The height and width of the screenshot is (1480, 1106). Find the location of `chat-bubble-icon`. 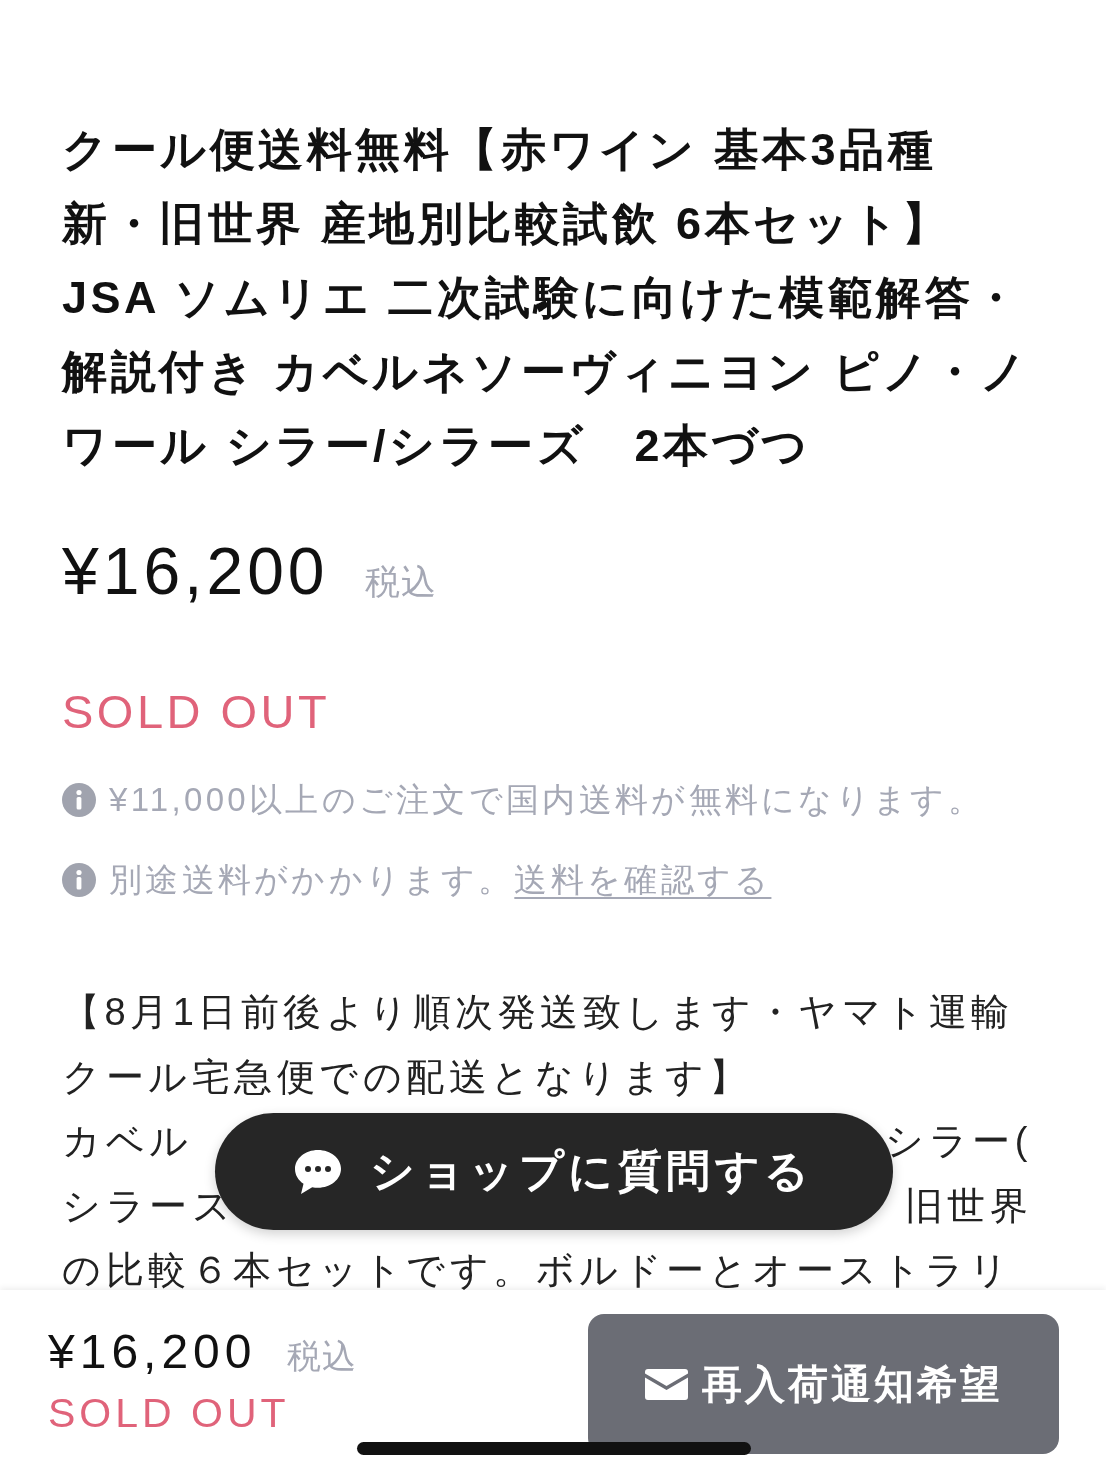

chat-bubble-icon is located at coordinates (318, 1171).